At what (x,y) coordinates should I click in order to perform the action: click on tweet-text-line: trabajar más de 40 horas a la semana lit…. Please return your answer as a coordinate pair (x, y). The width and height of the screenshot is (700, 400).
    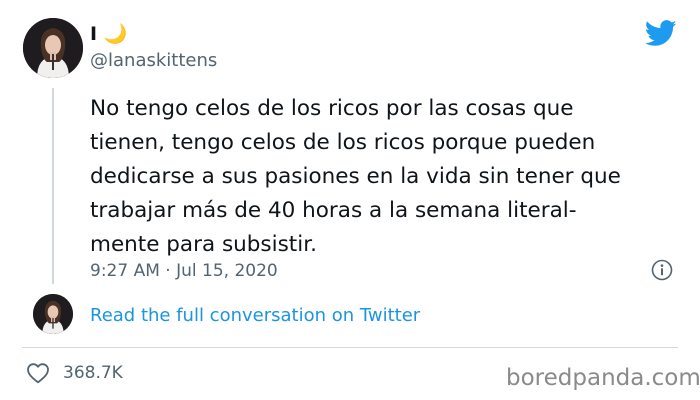
    Looking at the image, I should click on (333, 210).